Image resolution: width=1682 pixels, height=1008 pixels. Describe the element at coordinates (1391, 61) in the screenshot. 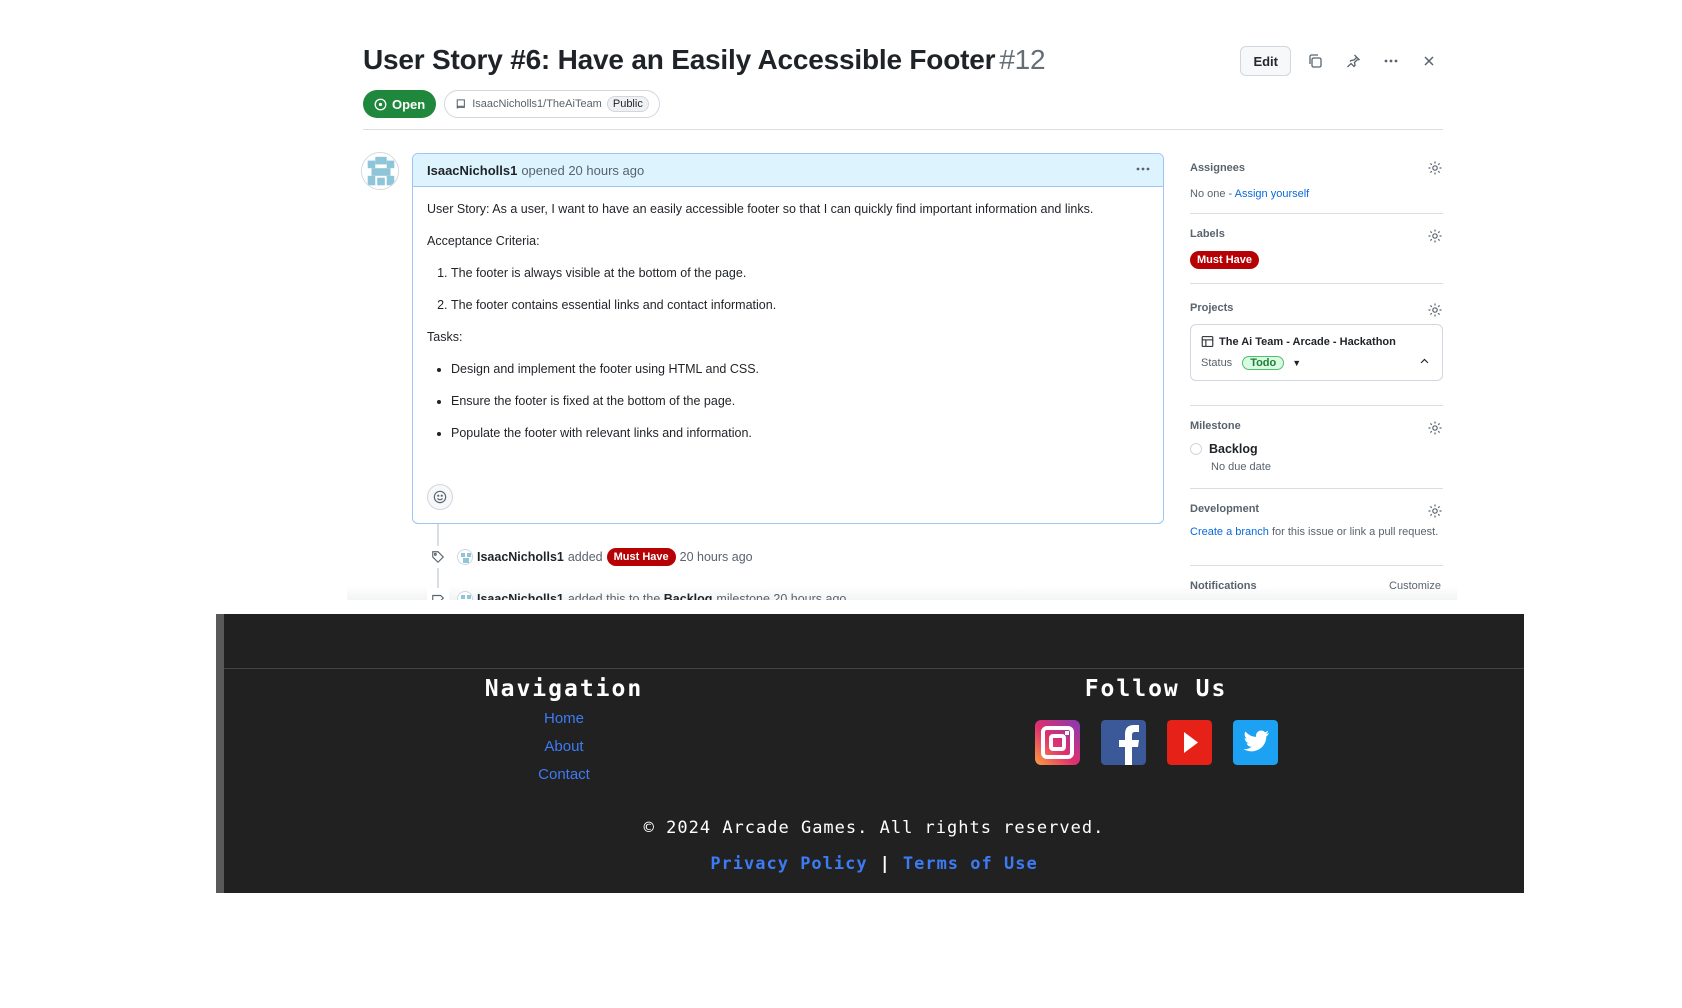

I see `more-options-icon` at that location.